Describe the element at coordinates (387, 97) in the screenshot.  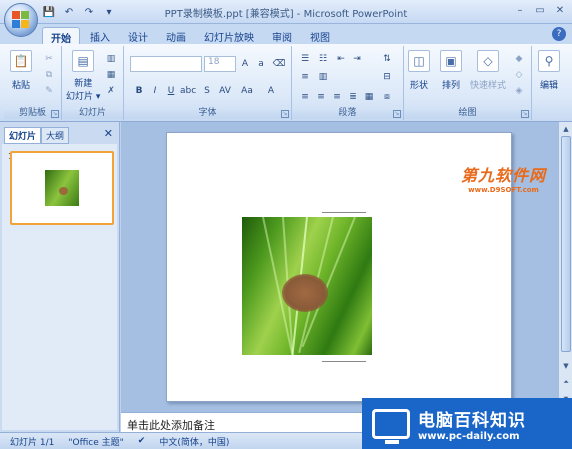
I see `smartart-icon: ⧈` at that location.